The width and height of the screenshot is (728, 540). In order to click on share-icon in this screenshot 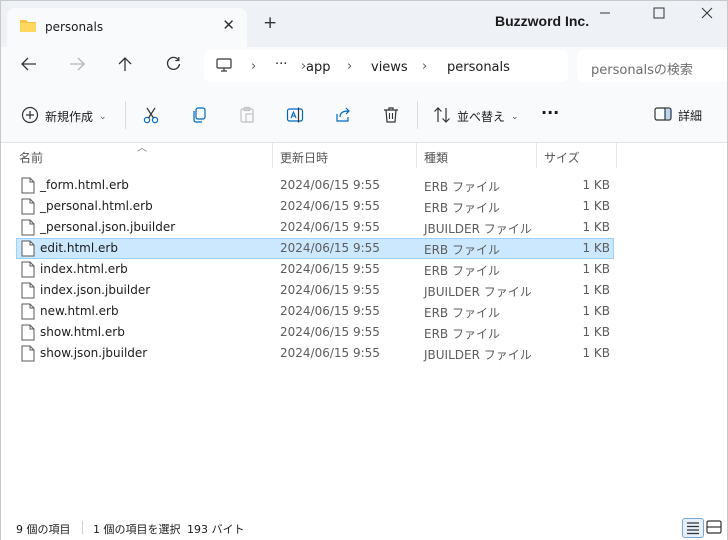, I will do `click(343, 116)`.